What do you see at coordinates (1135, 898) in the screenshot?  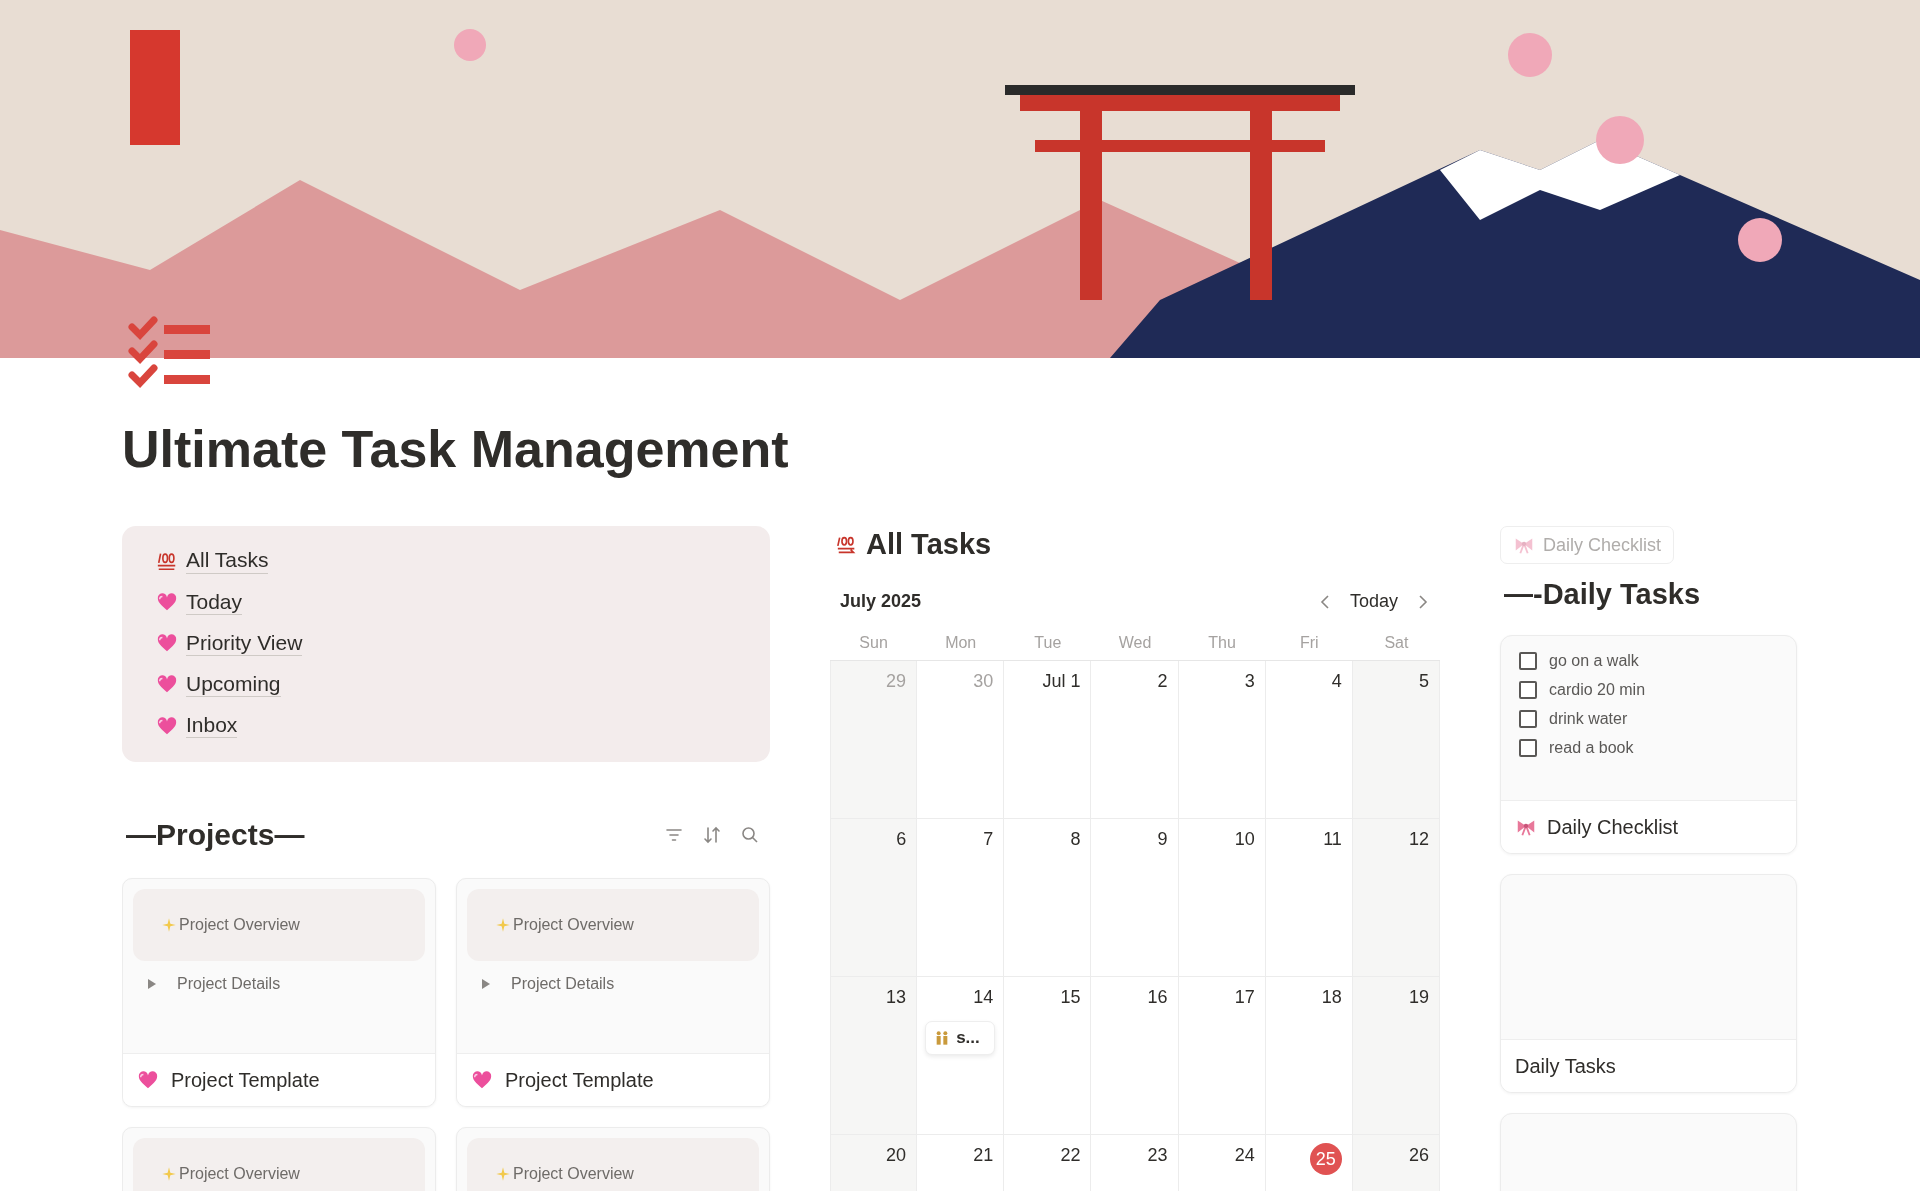 I see `calendar-day: 9` at bounding box center [1135, 898].